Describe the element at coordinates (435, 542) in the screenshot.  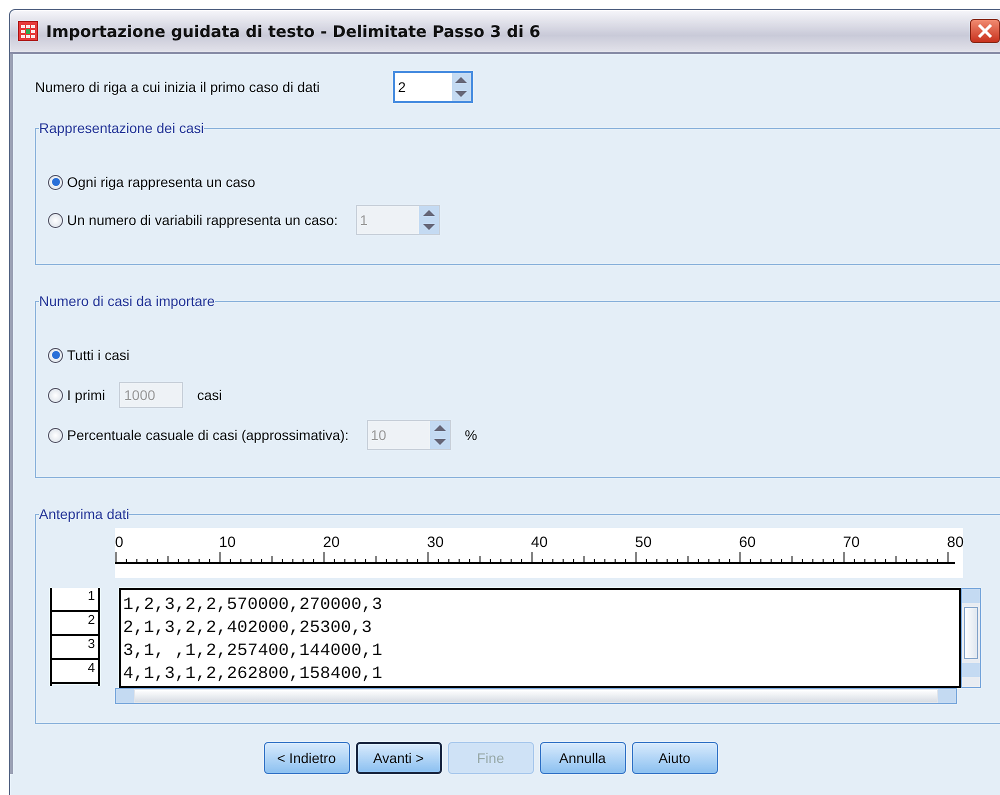
I see `ruler-label: 30` at that location.